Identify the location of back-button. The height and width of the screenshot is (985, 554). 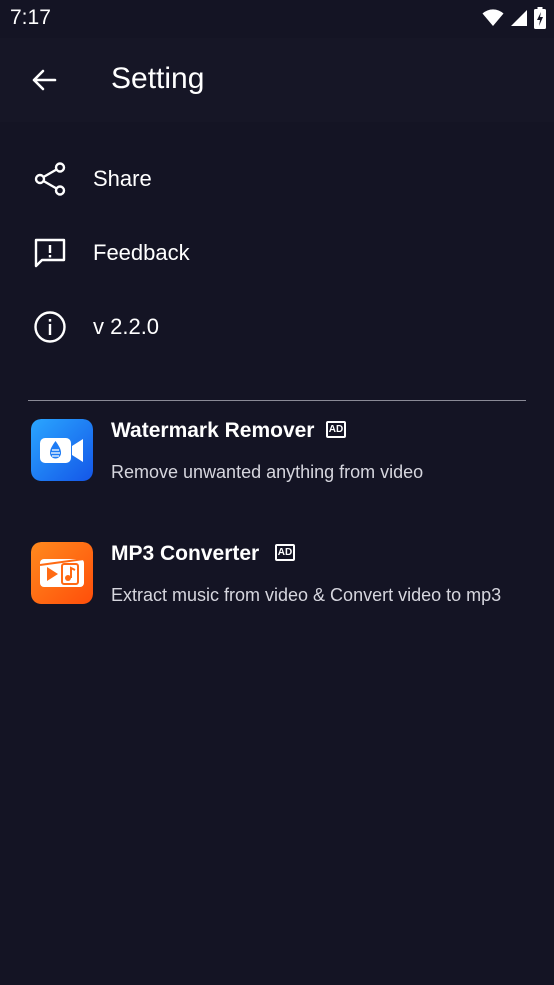
(44, 80).